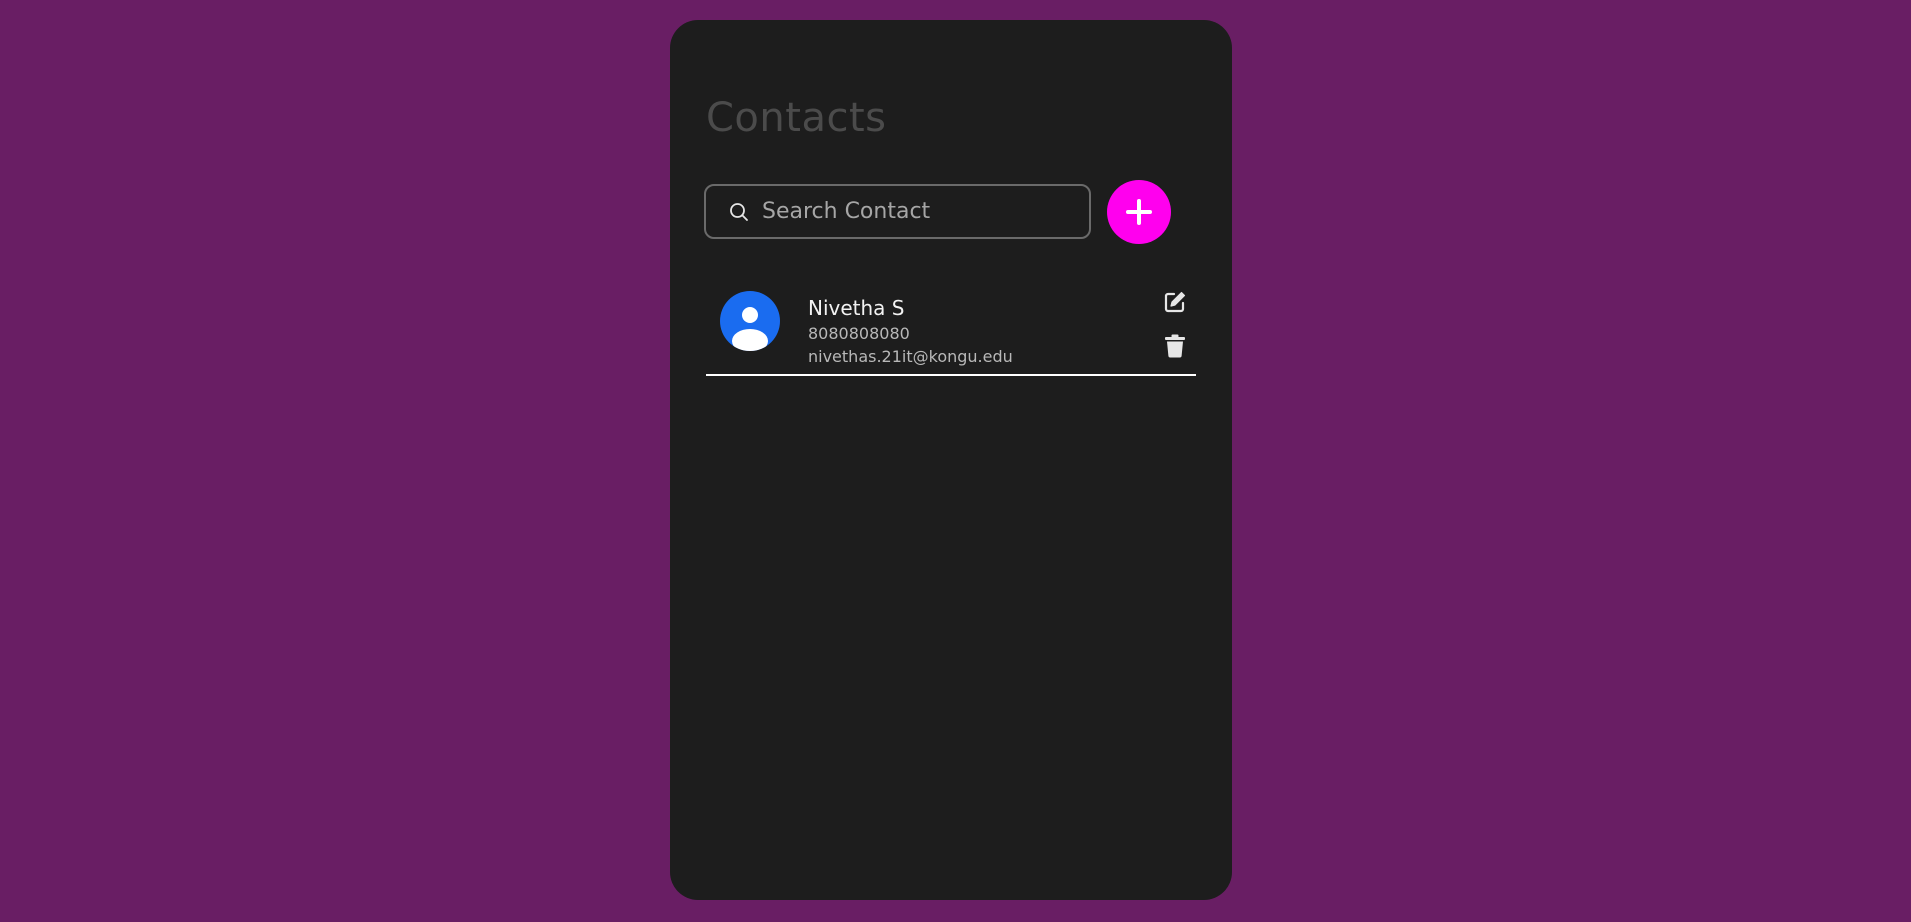 The height and width of the screenshot is (922, 1911). I want to click on avatar, so click(750, 321).